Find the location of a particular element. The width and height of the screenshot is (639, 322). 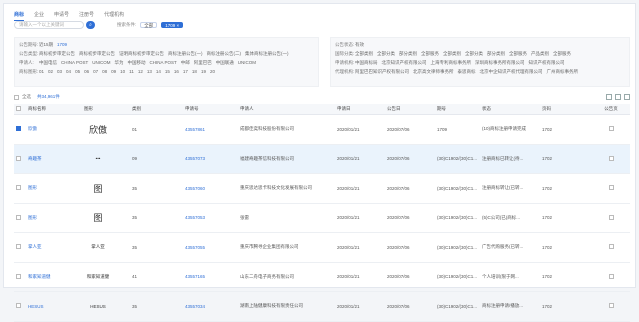

application-number: 43557055 is located at coordinates (212, 247).